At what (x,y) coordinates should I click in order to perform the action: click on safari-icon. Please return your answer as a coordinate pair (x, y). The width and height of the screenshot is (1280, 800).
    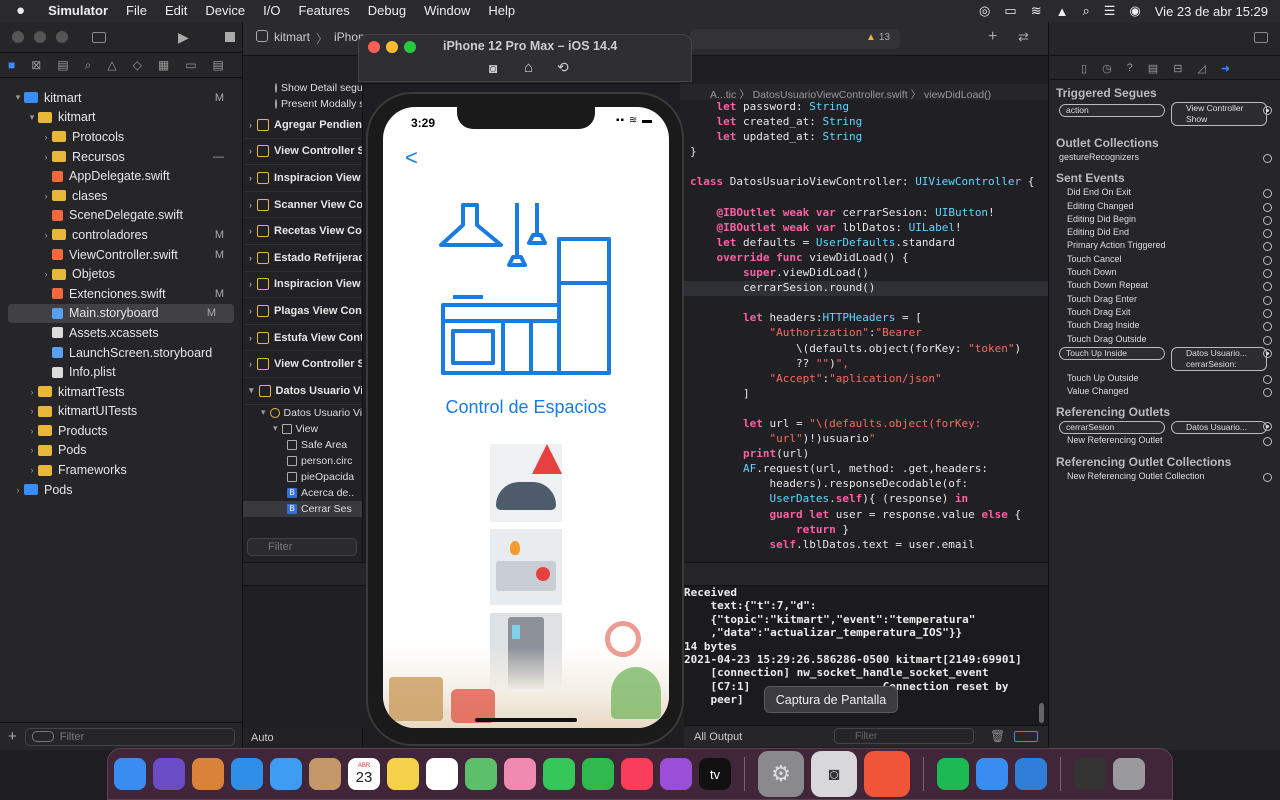
    Looking at the image, I should click on (247, 774).